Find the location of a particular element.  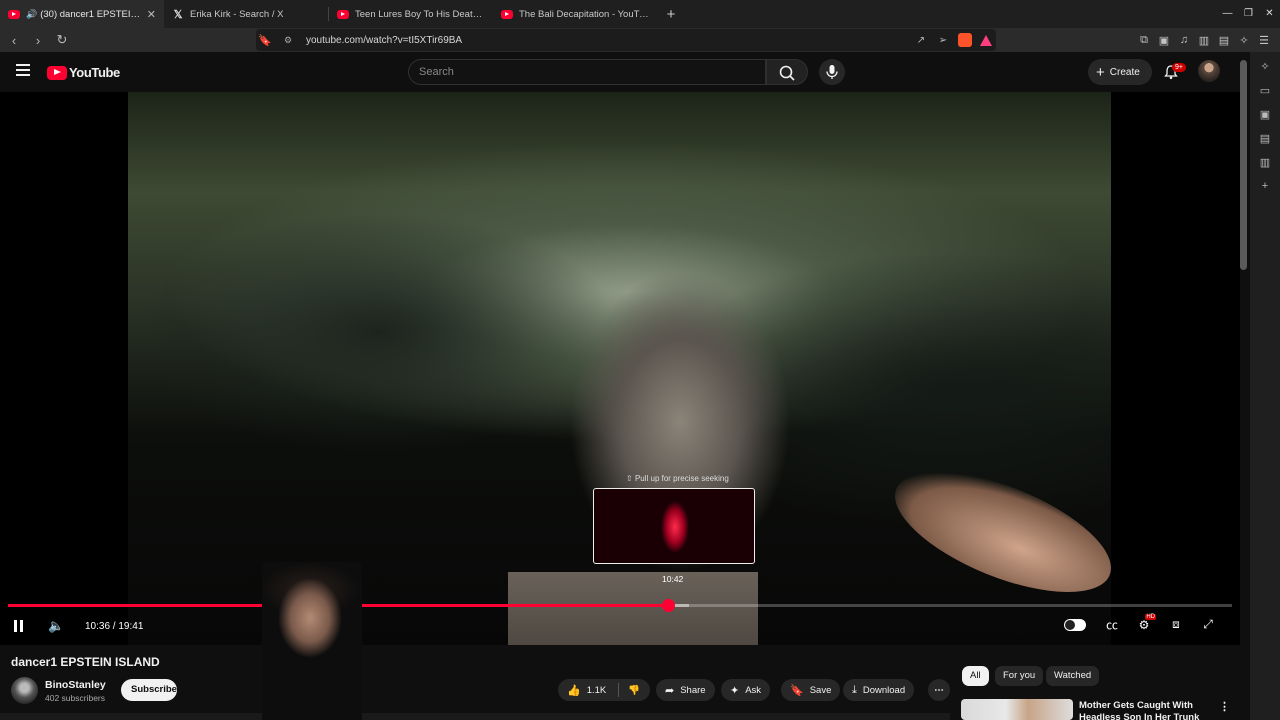

chip-for-you: For you is located at coordinates (1019, 676).